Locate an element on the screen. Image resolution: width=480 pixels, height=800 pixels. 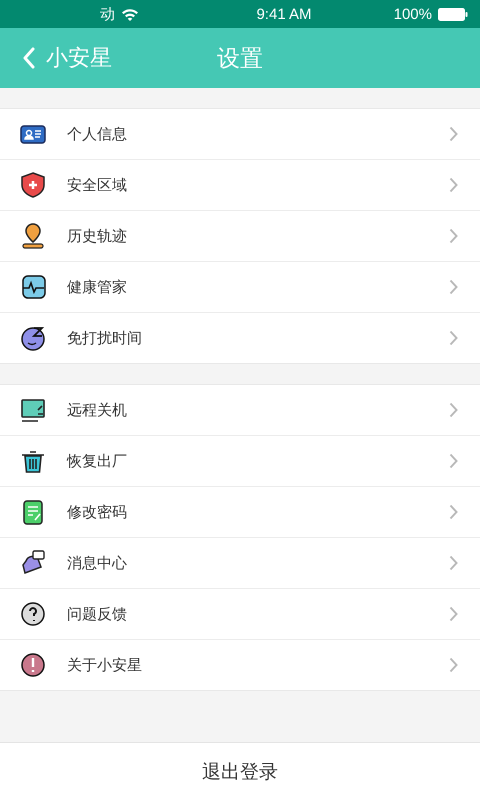
item-label: 关于小安星 is located at coordinates (105, 665).